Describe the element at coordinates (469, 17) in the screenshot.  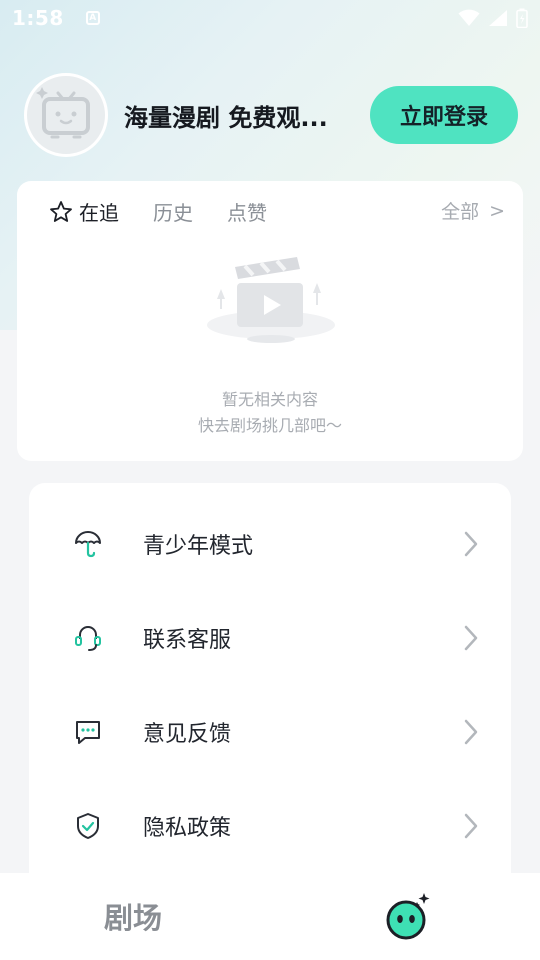
I see `wifi-icon` at that location.